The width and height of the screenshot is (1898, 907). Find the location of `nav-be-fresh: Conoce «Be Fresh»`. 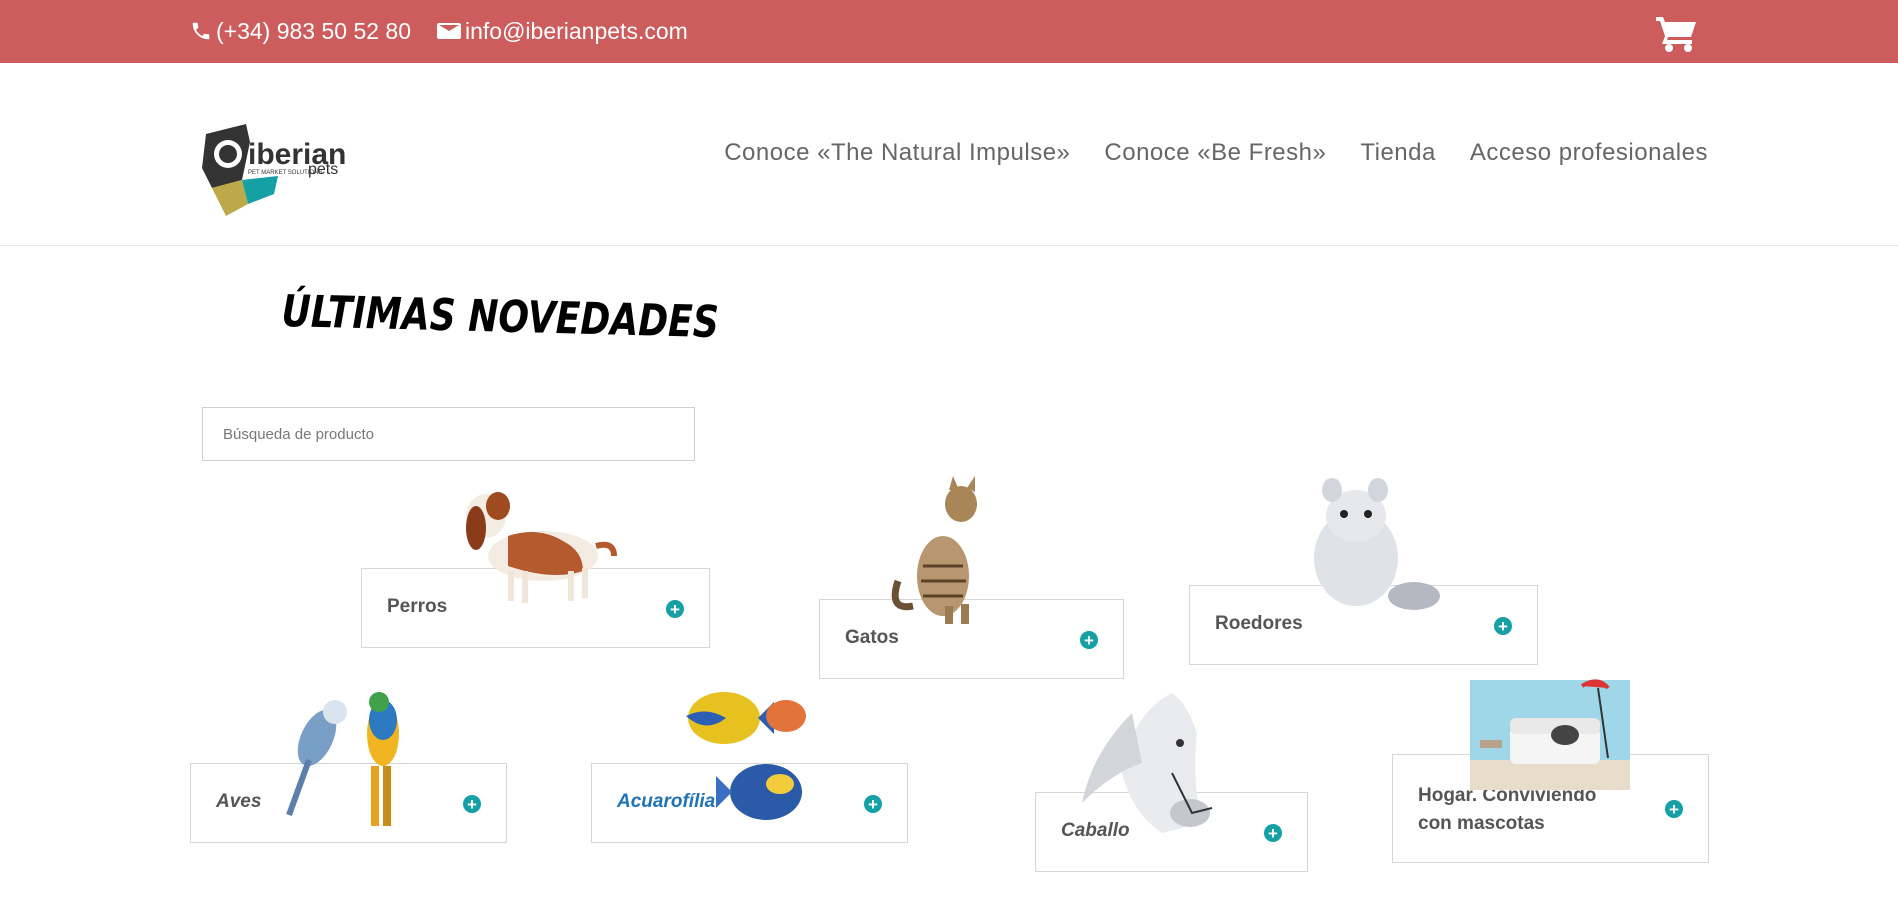

nav-be-fresh: Conoce «Be Fresh» is located at coordinates (1215, 153).